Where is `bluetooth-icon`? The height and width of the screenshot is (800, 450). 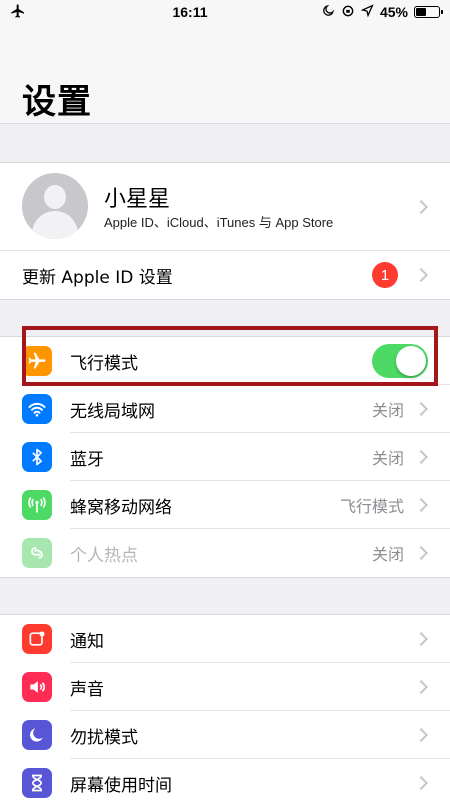 bluetooth-icon is located at coordinates (37, 457).